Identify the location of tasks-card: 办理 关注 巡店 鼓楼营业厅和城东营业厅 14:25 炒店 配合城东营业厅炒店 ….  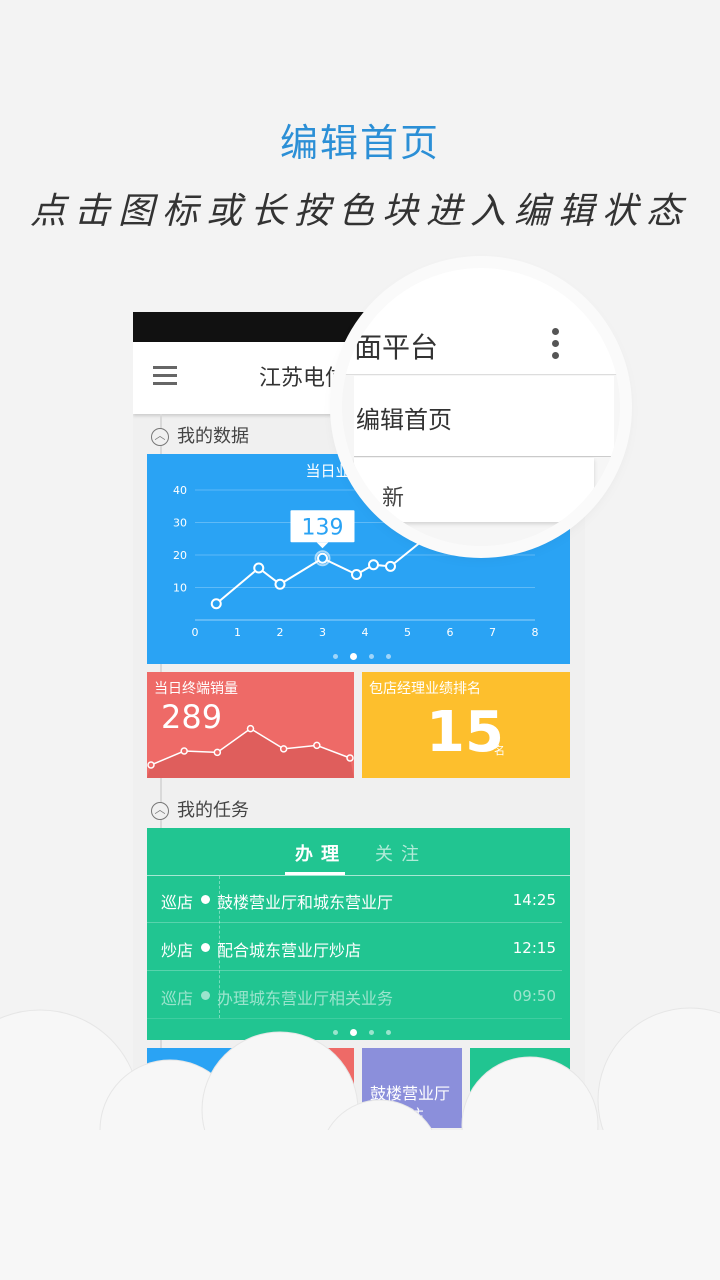
(358, 934).